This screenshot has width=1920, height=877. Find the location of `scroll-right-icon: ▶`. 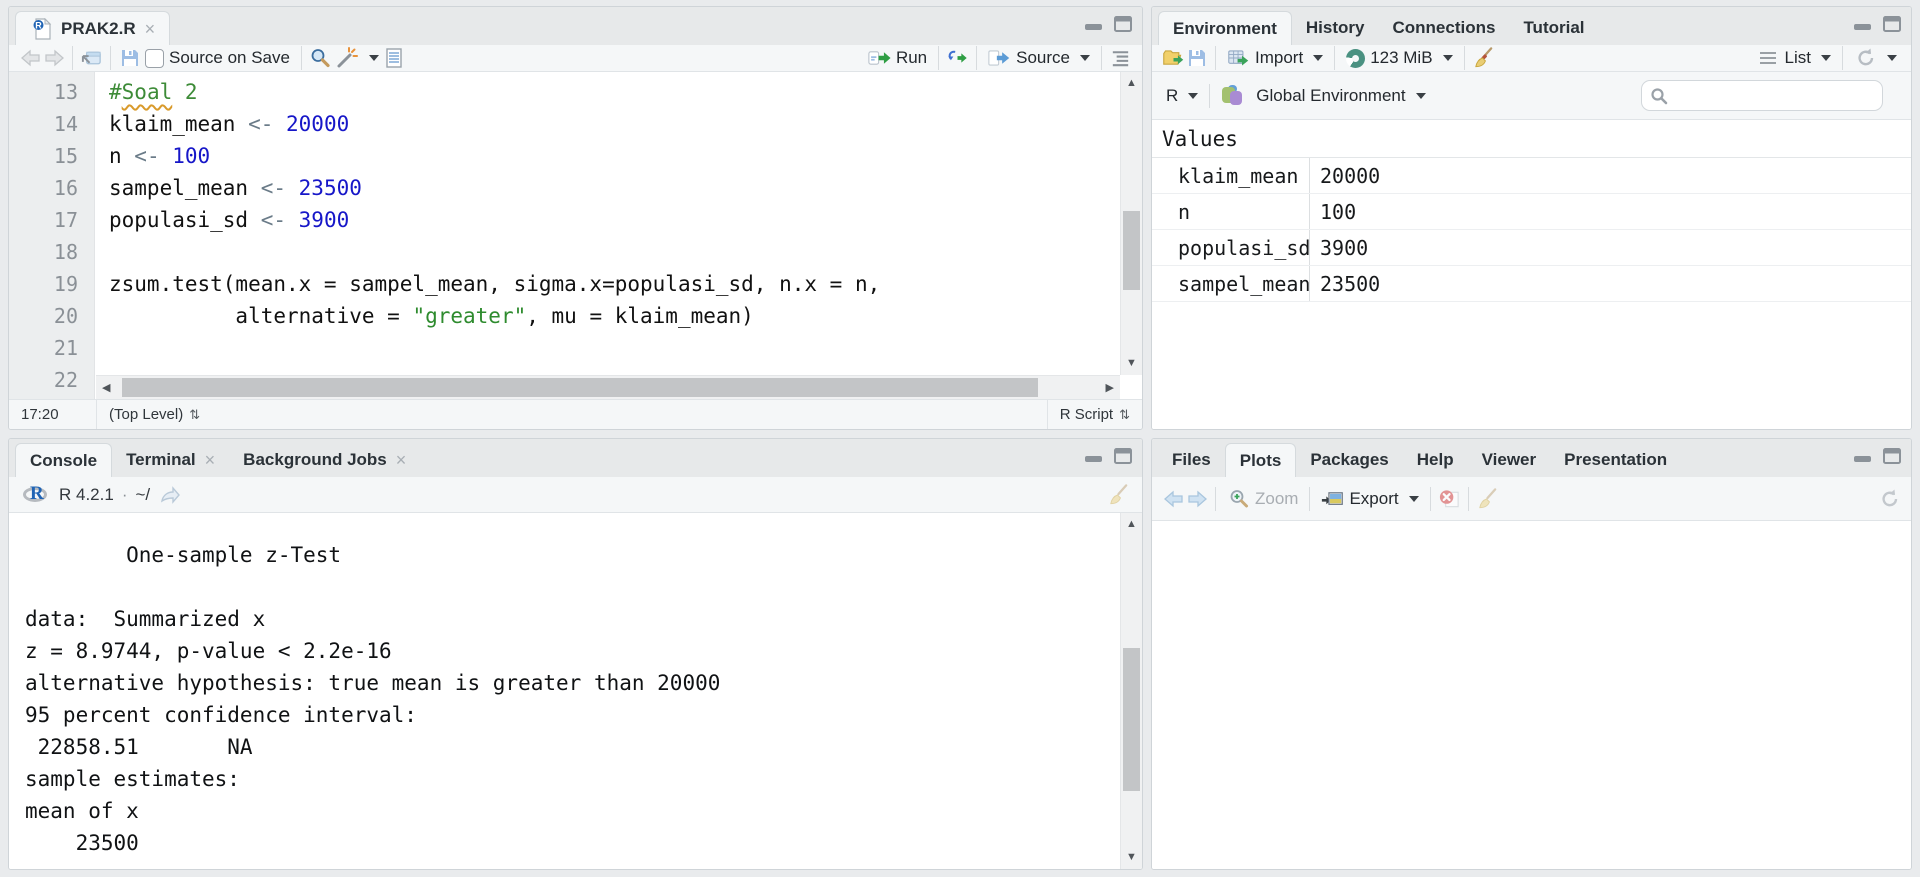

scroll-right-icon: ▶ is located at coordinates (1110, 387).